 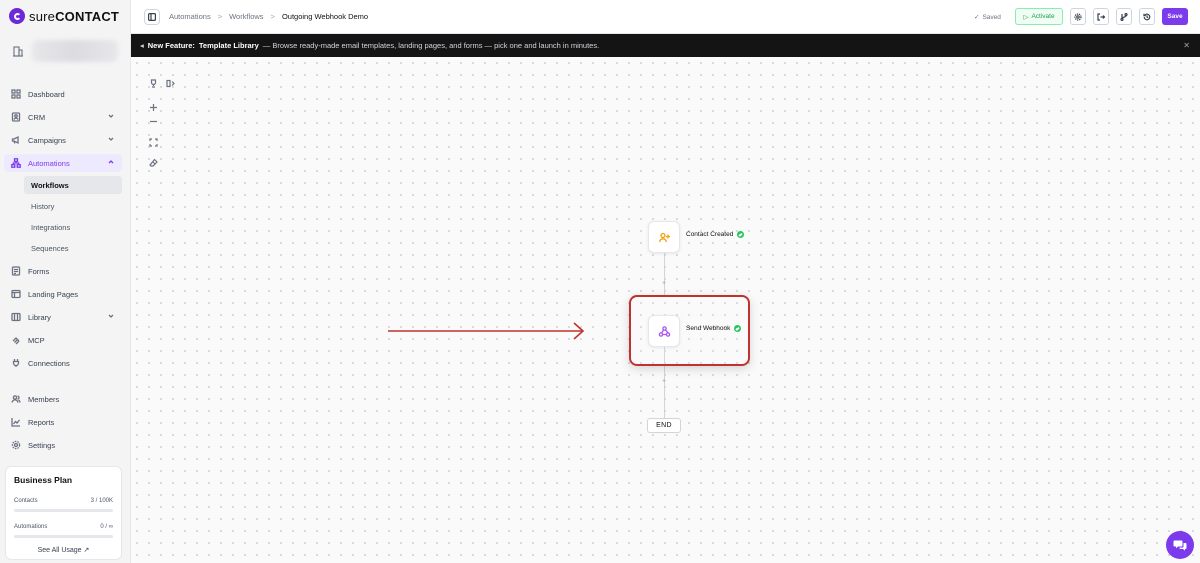 I want to click on workspace-switcher, so click(x=65, y=51).